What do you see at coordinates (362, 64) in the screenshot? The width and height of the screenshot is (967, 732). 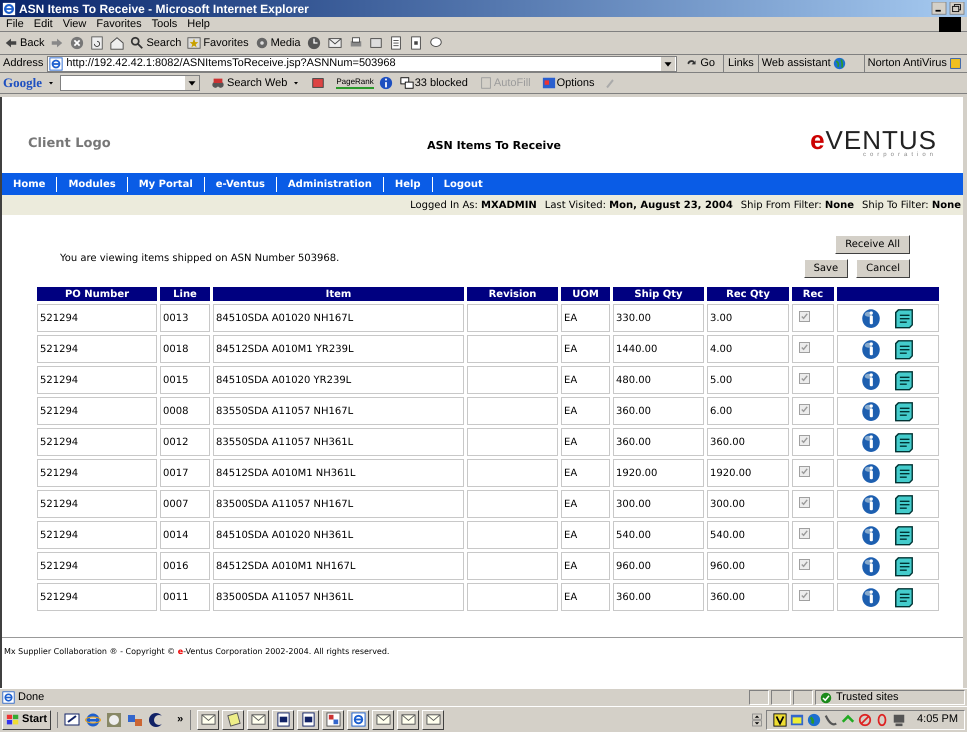 I see `address-field: http://192.42.42.1:8082/ASNItemsToReceive.jsp?ASNNum=503968` at bounding box center [362, 64].